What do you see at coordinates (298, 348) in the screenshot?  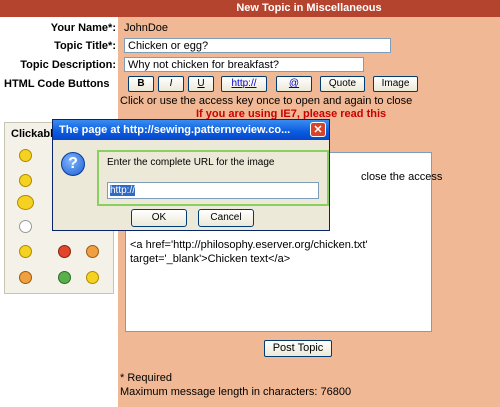 I see `post-topic-button: Post Topic` at bounding box center [298, 348].